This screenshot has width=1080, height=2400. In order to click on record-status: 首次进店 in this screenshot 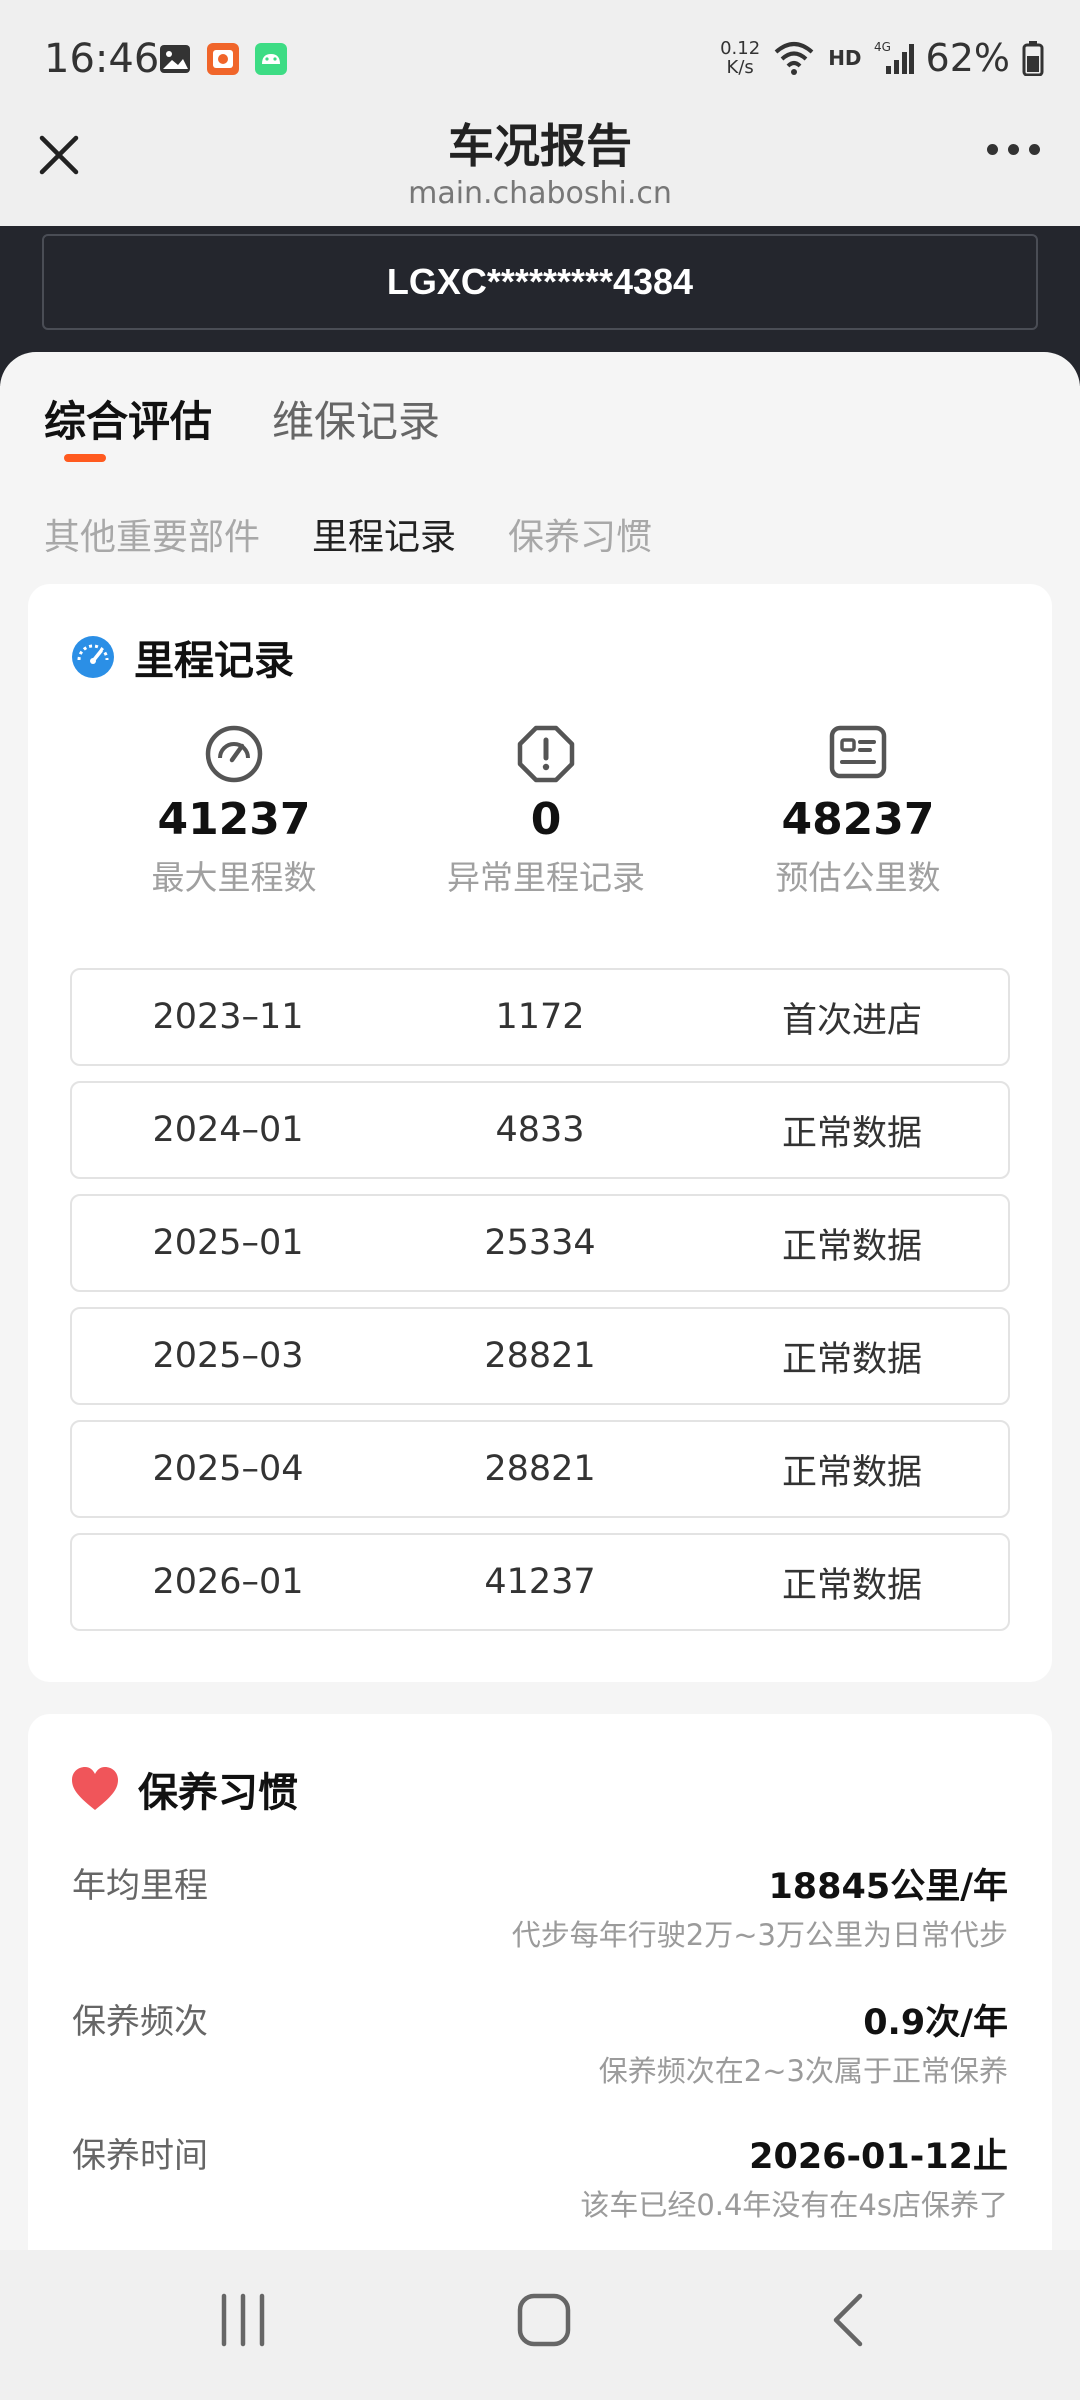, I will do `click(851, 1020)`.